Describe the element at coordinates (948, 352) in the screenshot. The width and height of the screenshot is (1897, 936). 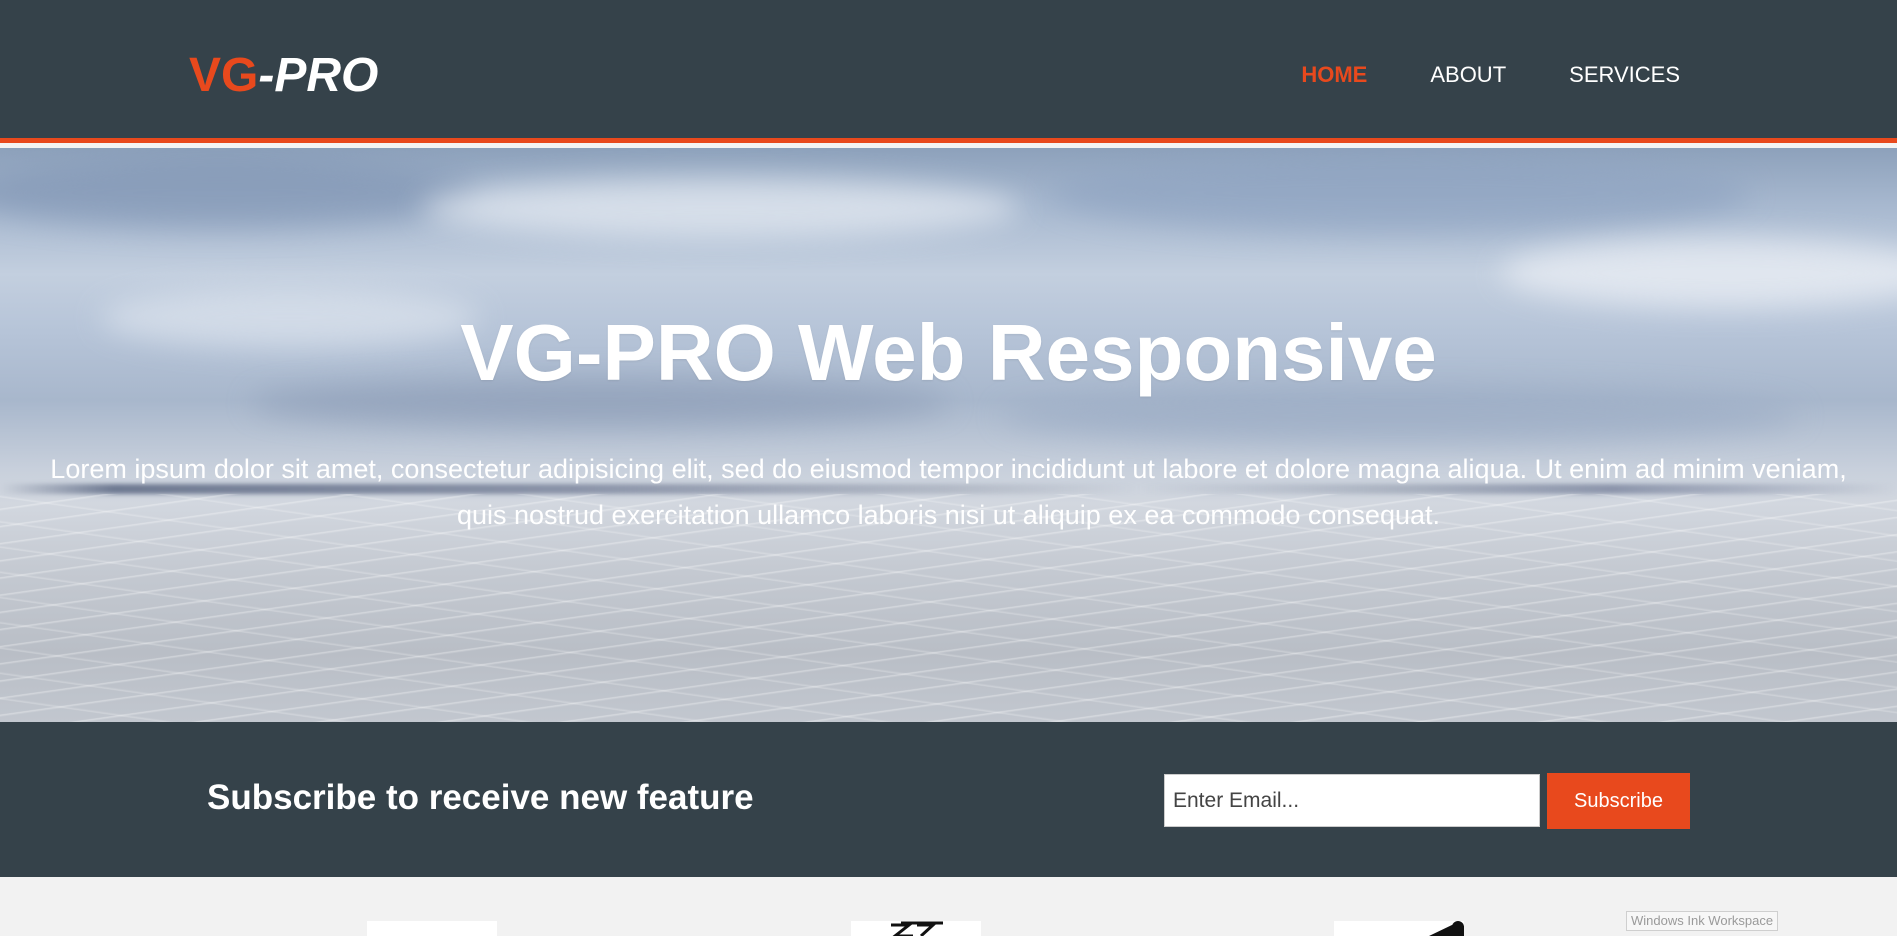
I see `hero-title: VG-PRO Web Responsive` at that location.